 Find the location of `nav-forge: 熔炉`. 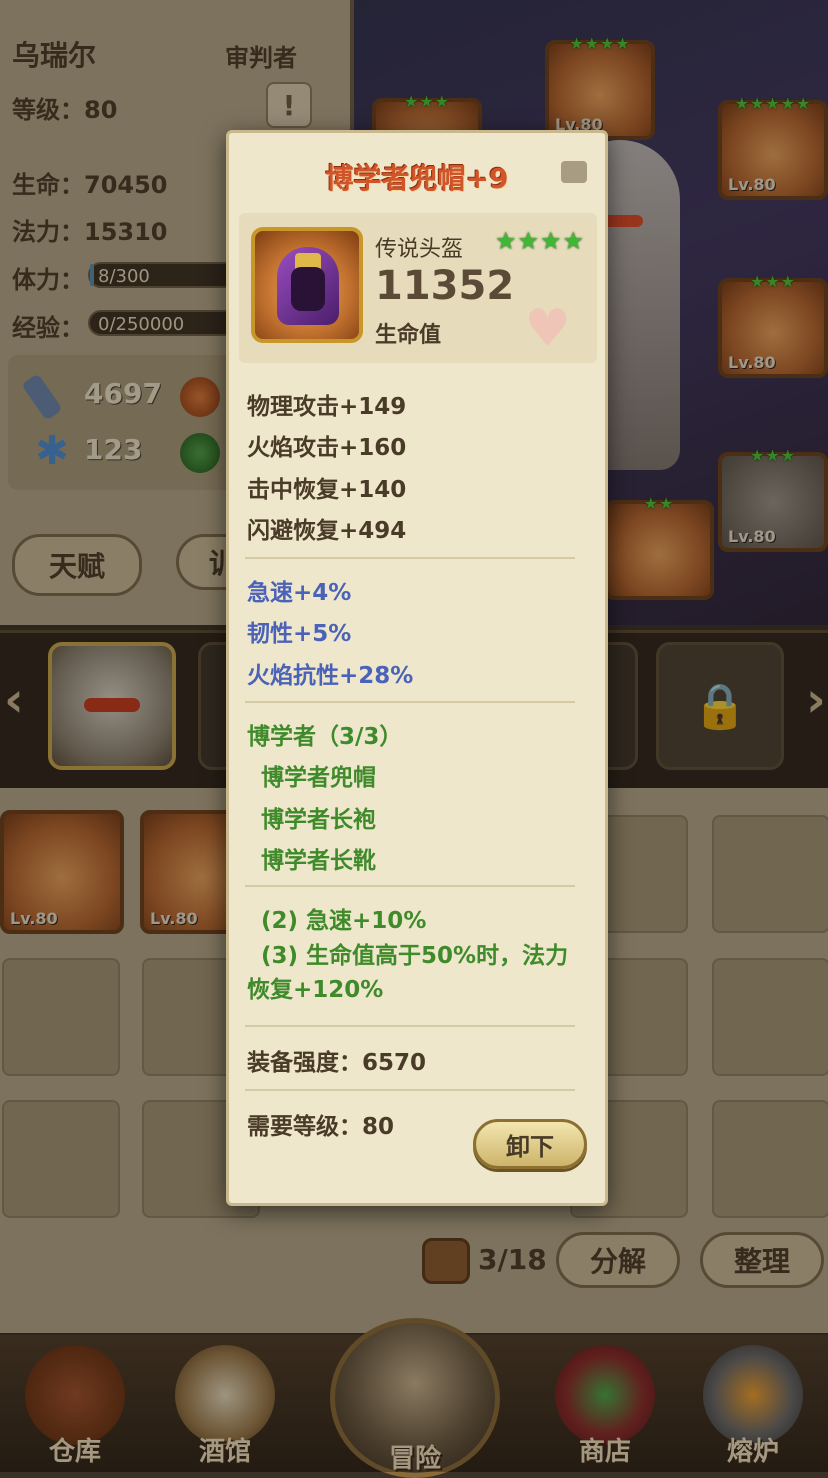

nav-forge: 熔炉 is located at coordinates (753, 1403).